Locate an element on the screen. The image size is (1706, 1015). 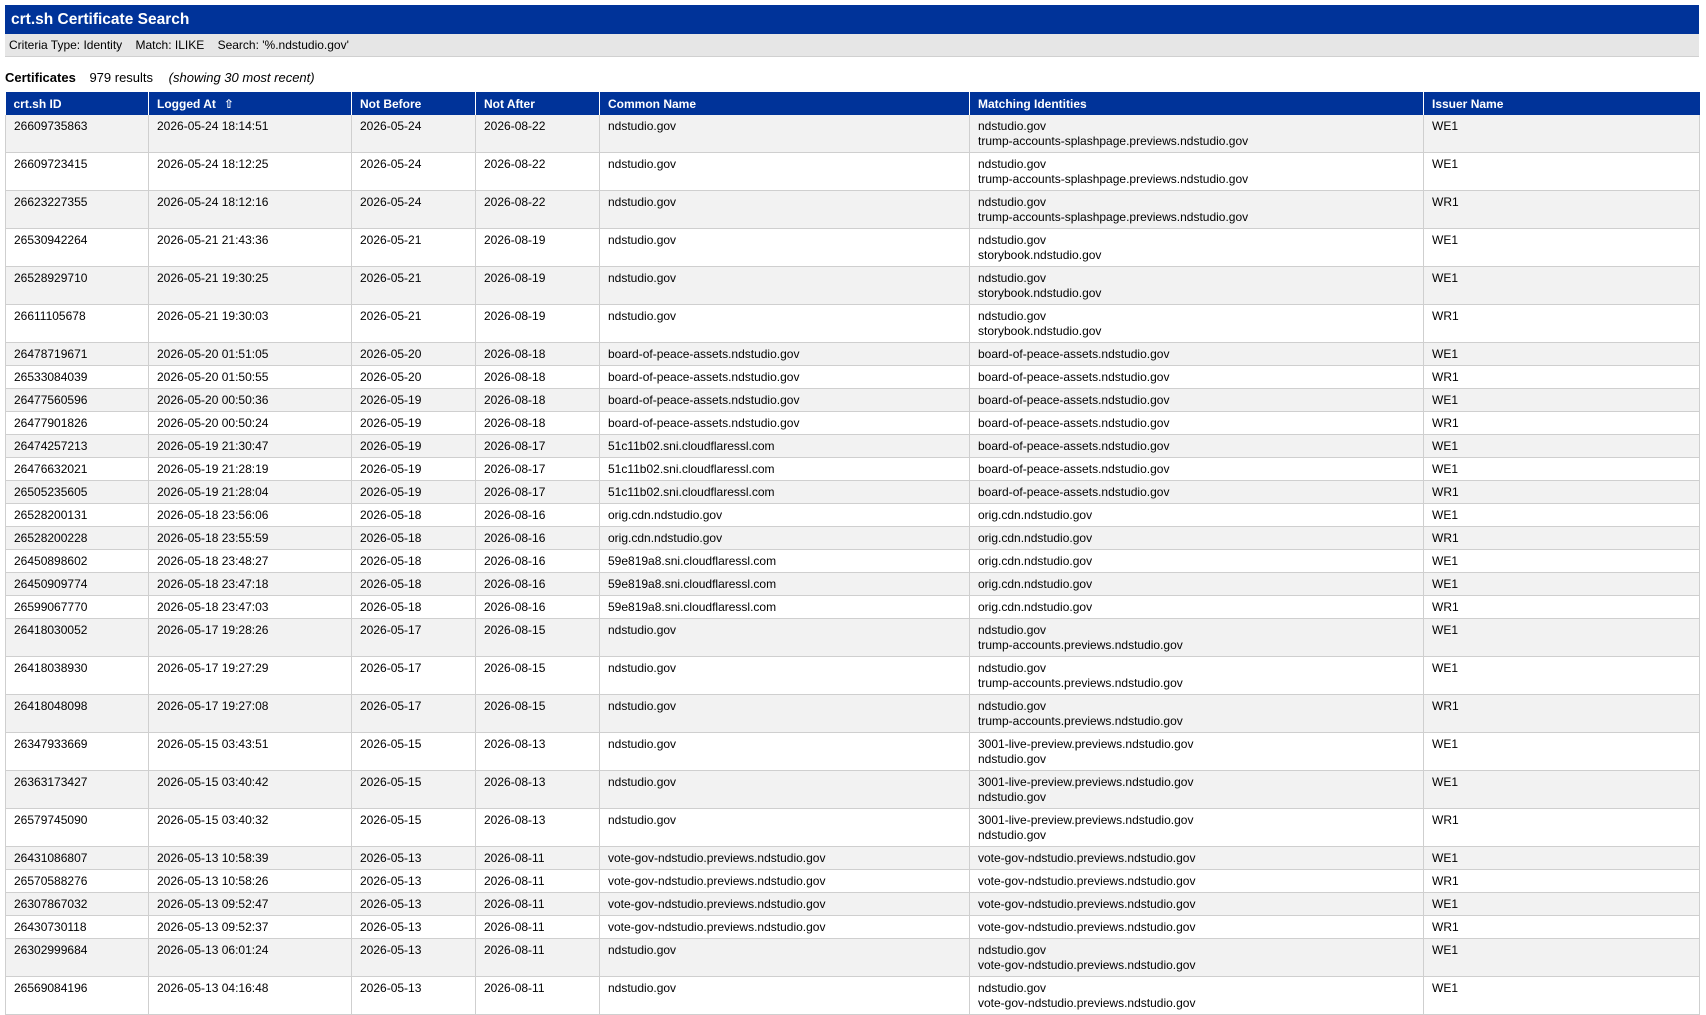
column-header-issuer-name: Issuer Name is located at coordinates (1561, 103).